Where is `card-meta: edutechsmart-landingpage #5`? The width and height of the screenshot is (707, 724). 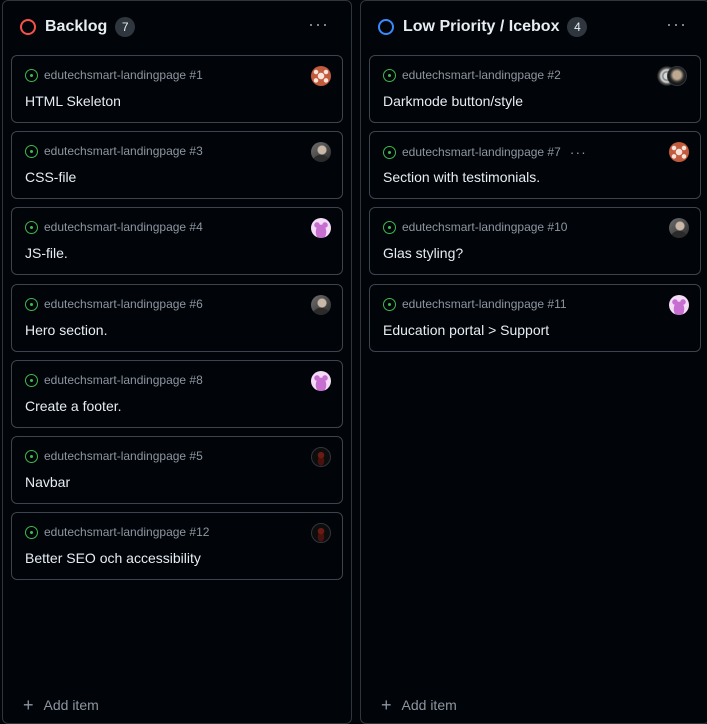
card-meta: edutechsmart-landingpage #5 is located at coordinates (114, 456).